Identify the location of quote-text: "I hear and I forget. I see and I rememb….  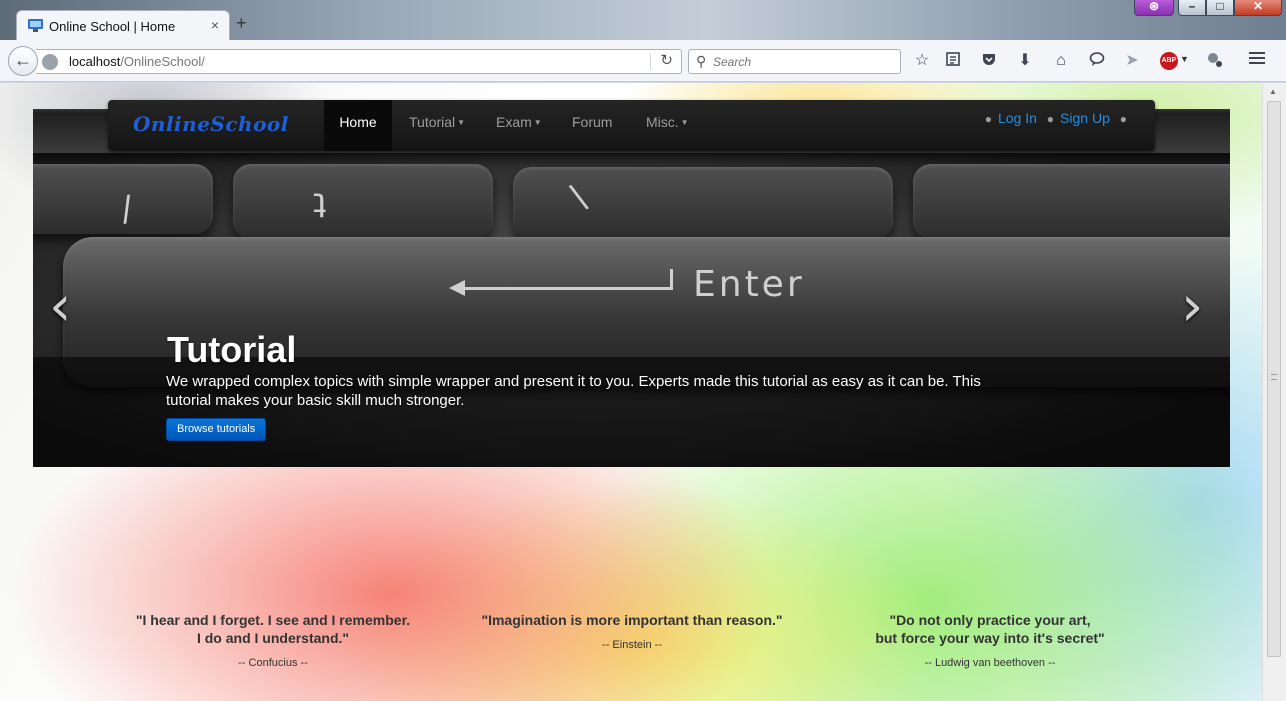
(273, 629).